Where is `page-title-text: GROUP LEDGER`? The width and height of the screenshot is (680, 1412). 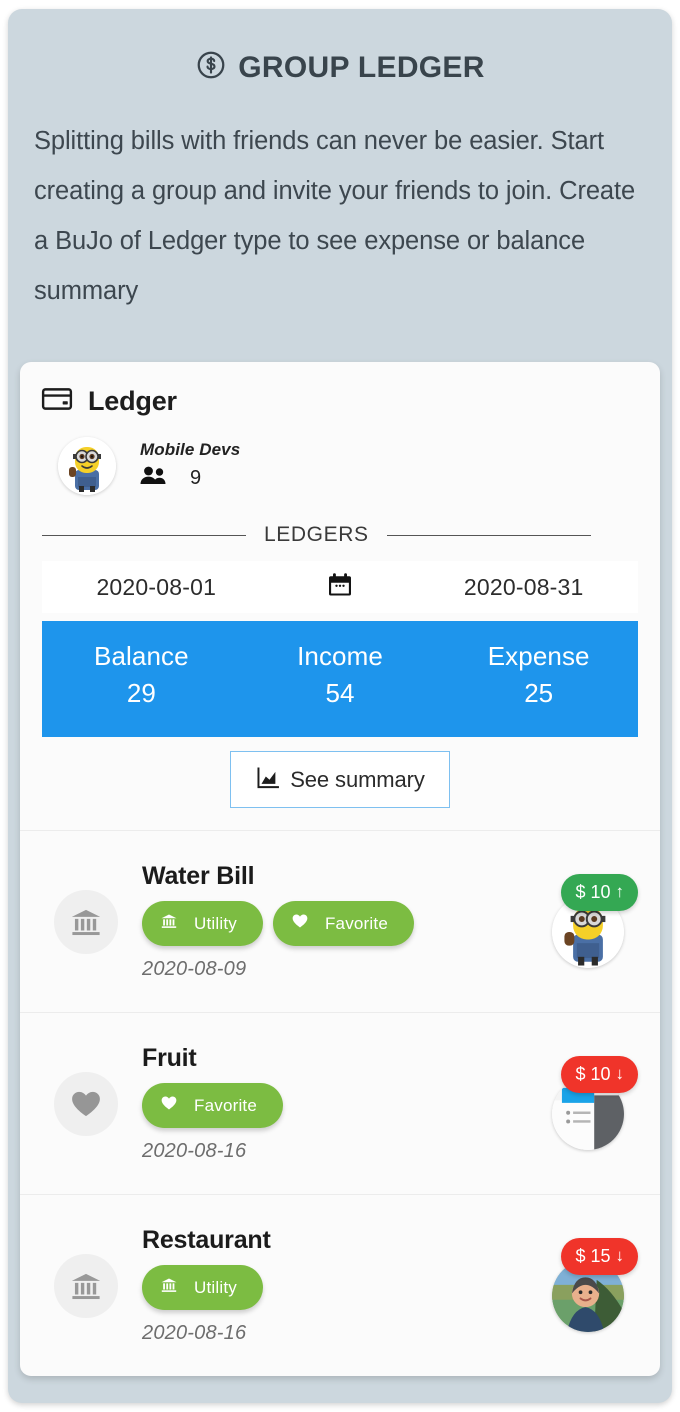 page-title-text: GROUP LEDGER is located at coordinates (361, 67).